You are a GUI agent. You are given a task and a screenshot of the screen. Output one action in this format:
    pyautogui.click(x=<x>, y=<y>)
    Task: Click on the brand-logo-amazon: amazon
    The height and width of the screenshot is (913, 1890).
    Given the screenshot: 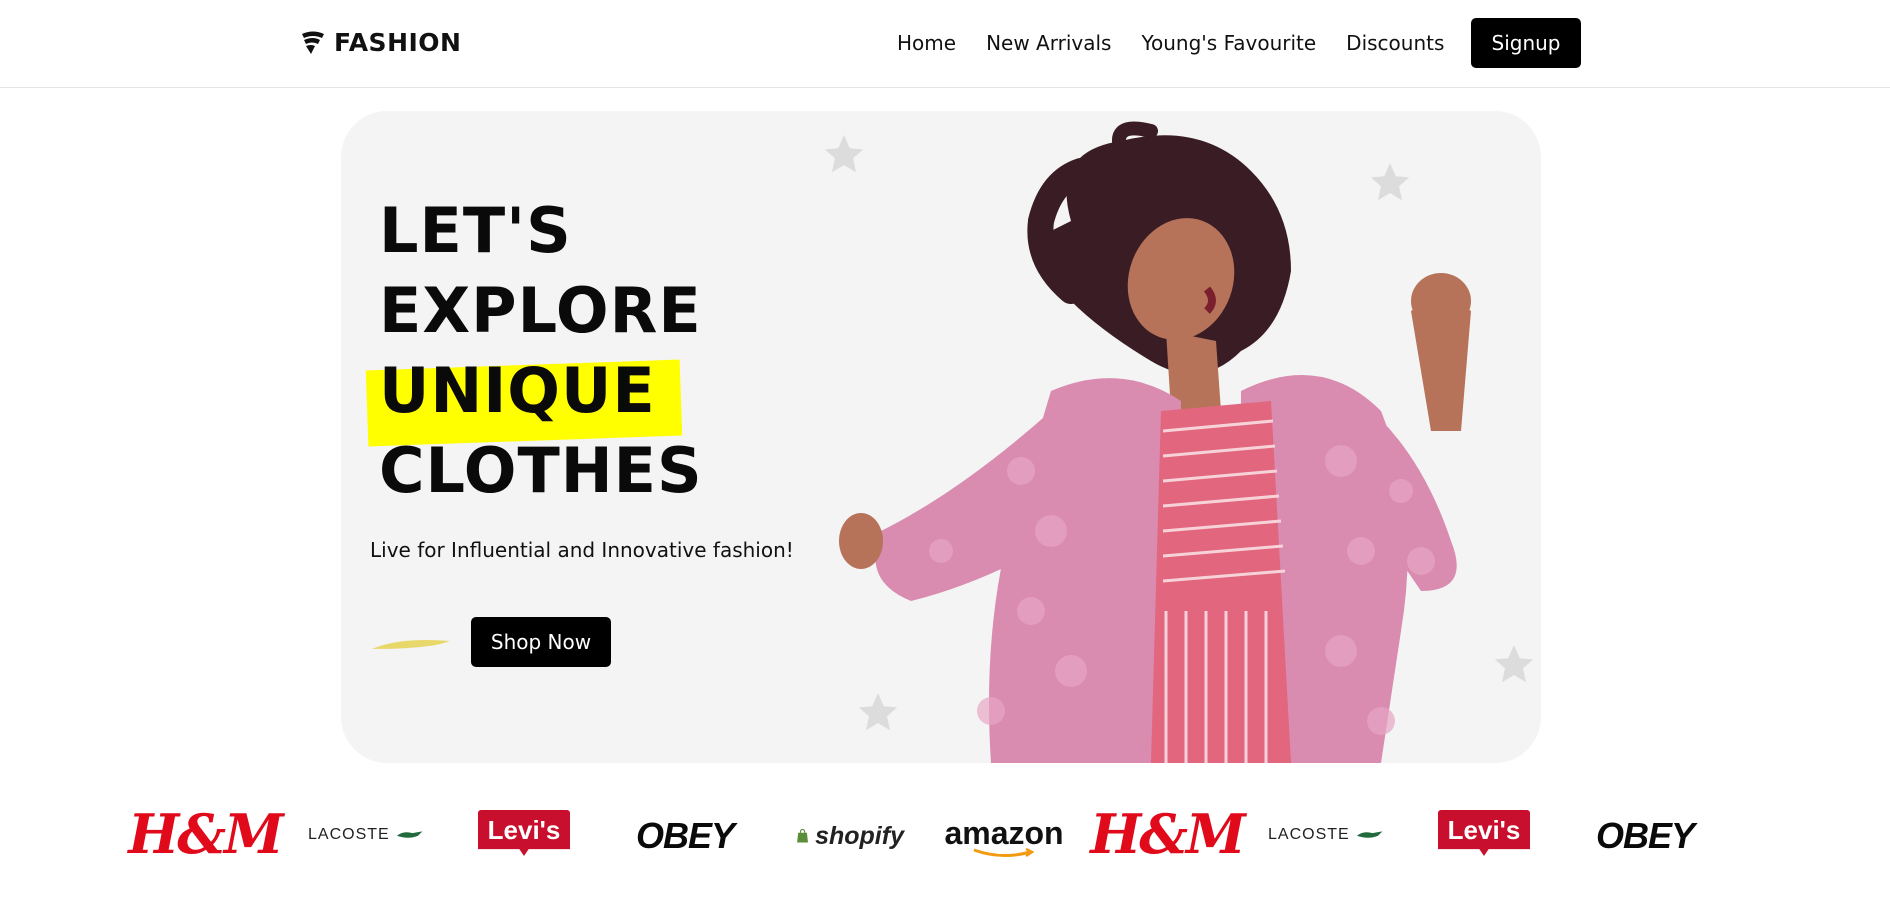 What is the action you would take?
    pyautogui.click(x=1004, y=839)
    